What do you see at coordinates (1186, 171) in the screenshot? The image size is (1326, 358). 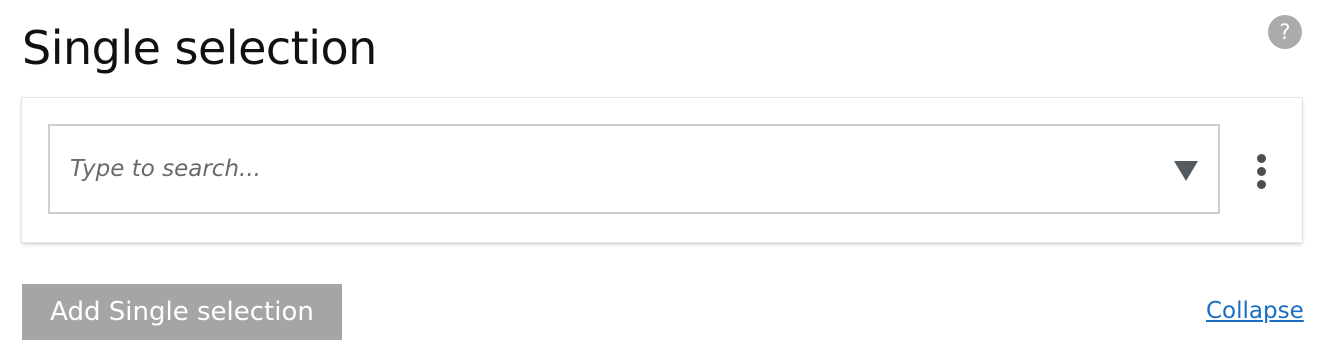 I see `triangle-down-icon` at bounding box center [1186, 171].